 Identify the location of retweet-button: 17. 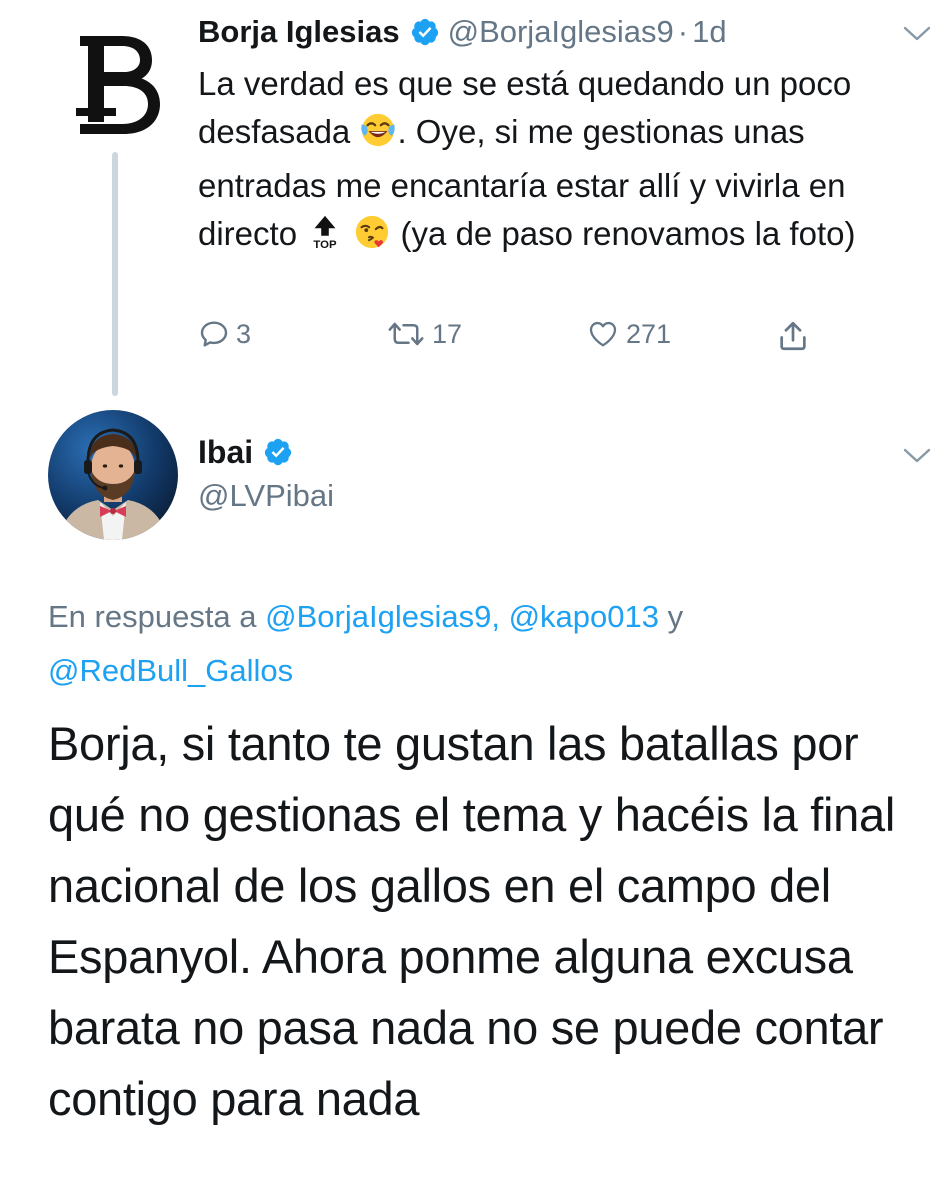
(424, 334).